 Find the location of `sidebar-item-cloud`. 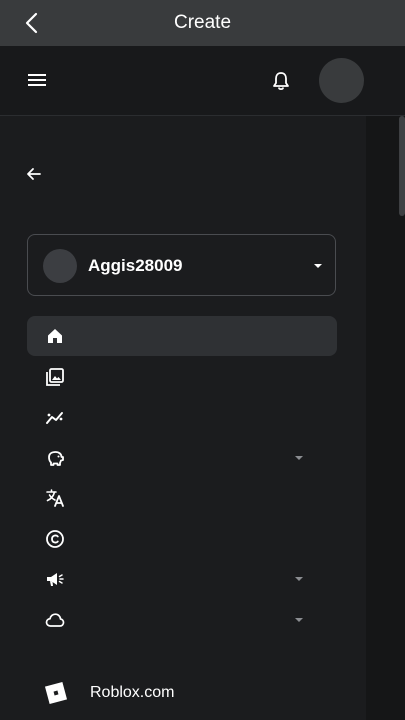

sidebar-item-cloud is located at coordinates (182, 620).